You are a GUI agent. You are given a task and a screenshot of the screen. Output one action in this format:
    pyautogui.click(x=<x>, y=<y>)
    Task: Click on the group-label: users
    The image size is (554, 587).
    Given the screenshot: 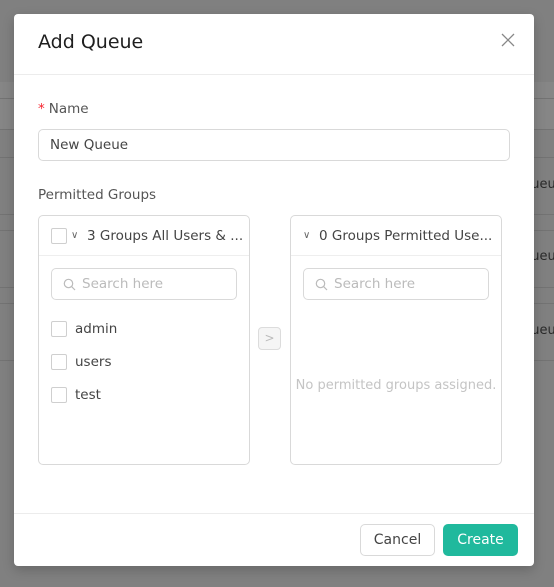 What is the action you would take?
    pyautogui.click(x=93, y=361)
    